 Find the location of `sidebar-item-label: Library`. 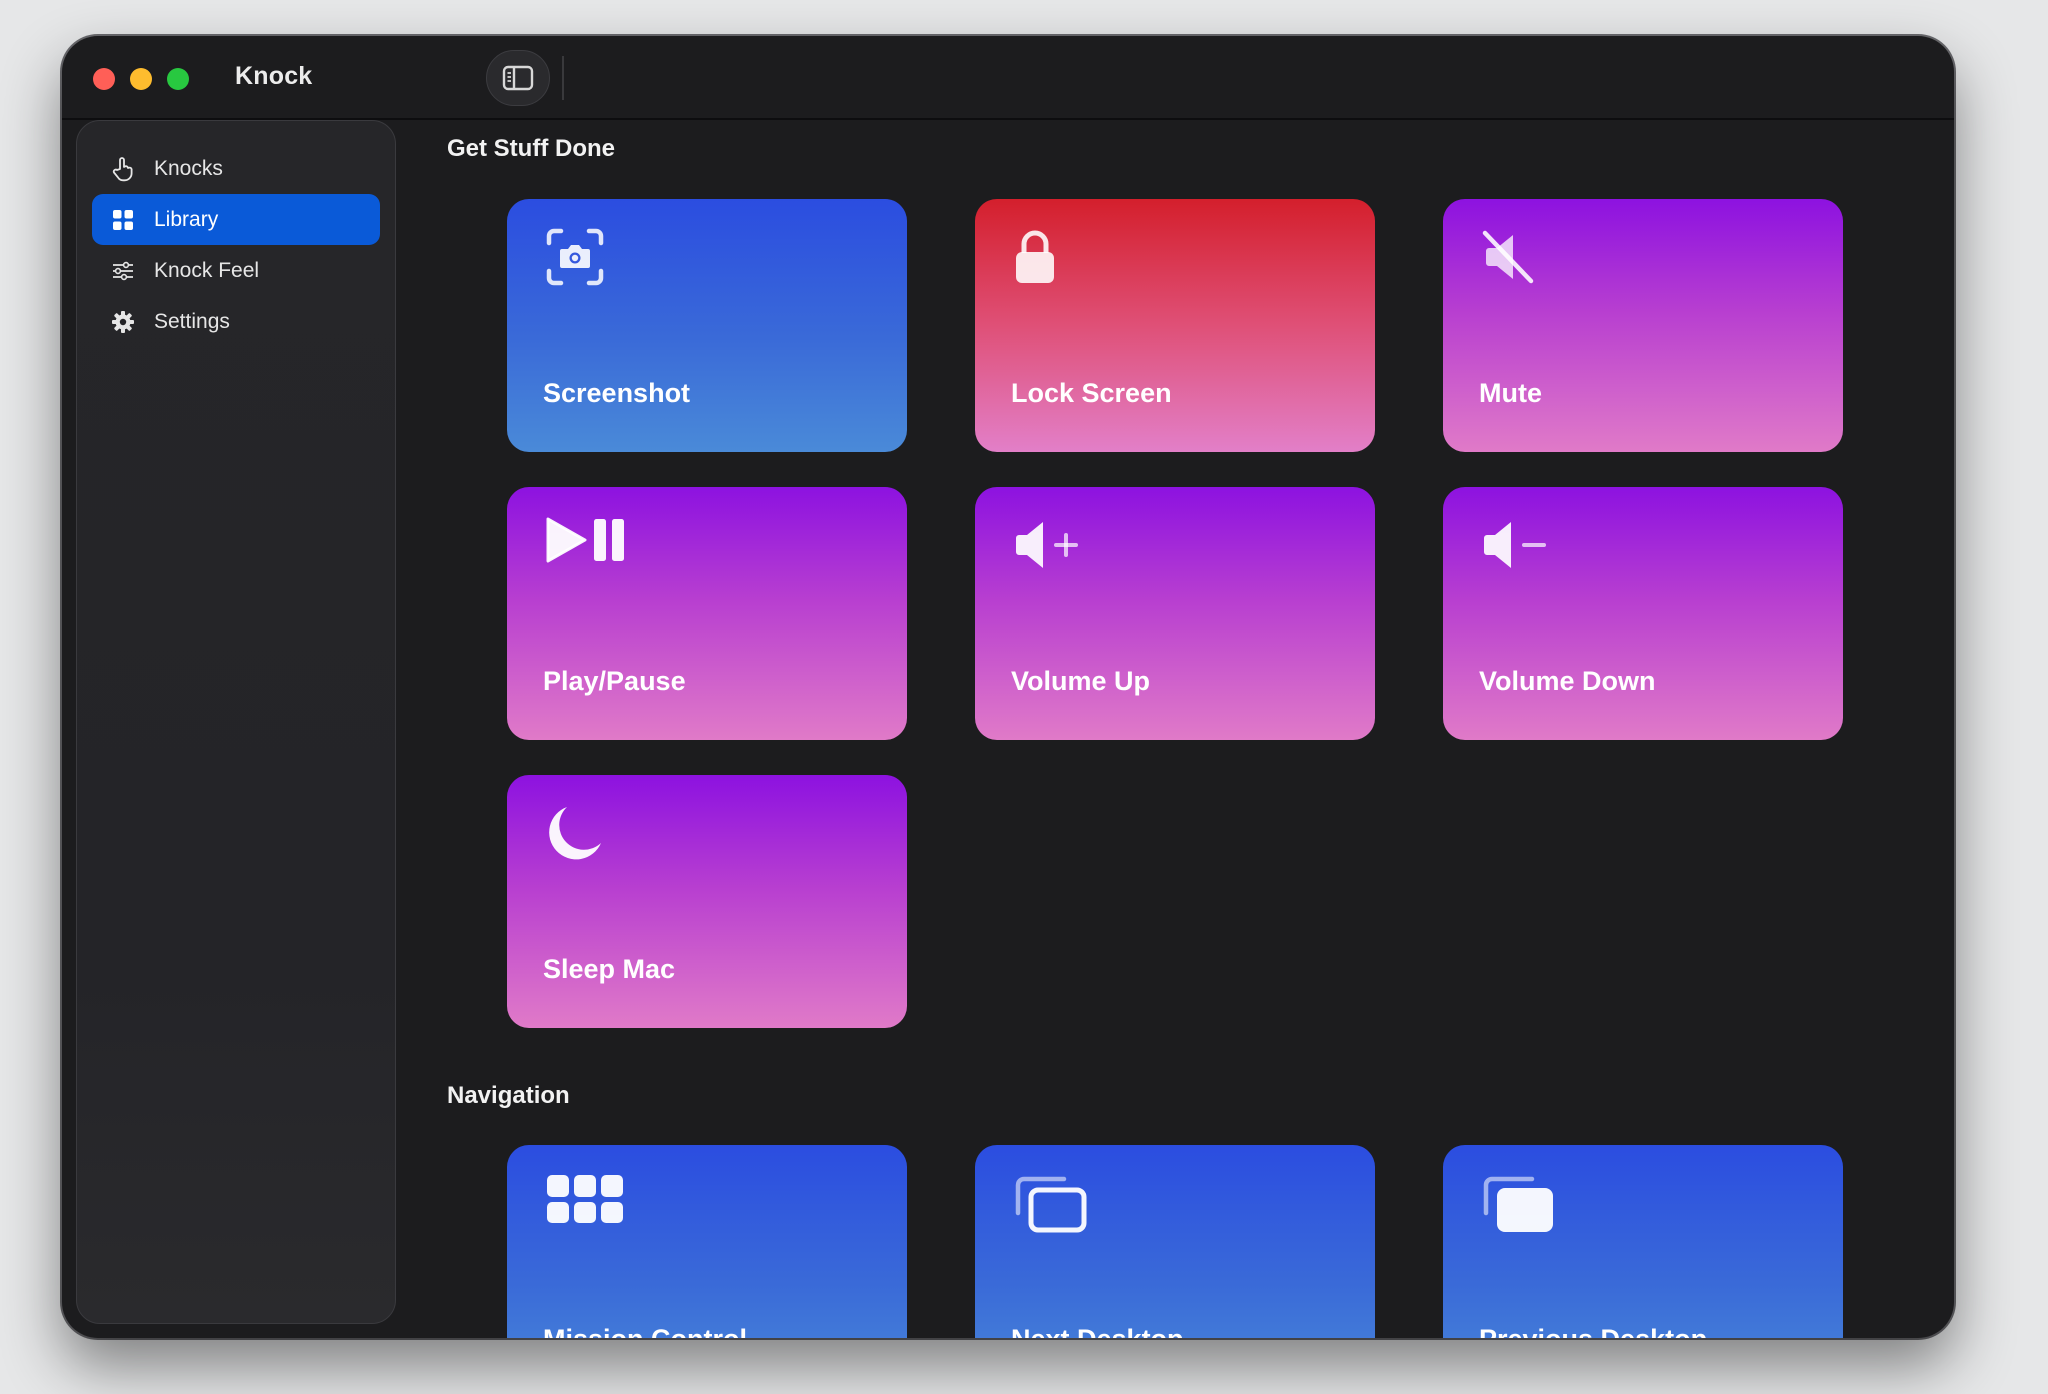

sidebar-item-label: Library is located at coordinates (186, 219).